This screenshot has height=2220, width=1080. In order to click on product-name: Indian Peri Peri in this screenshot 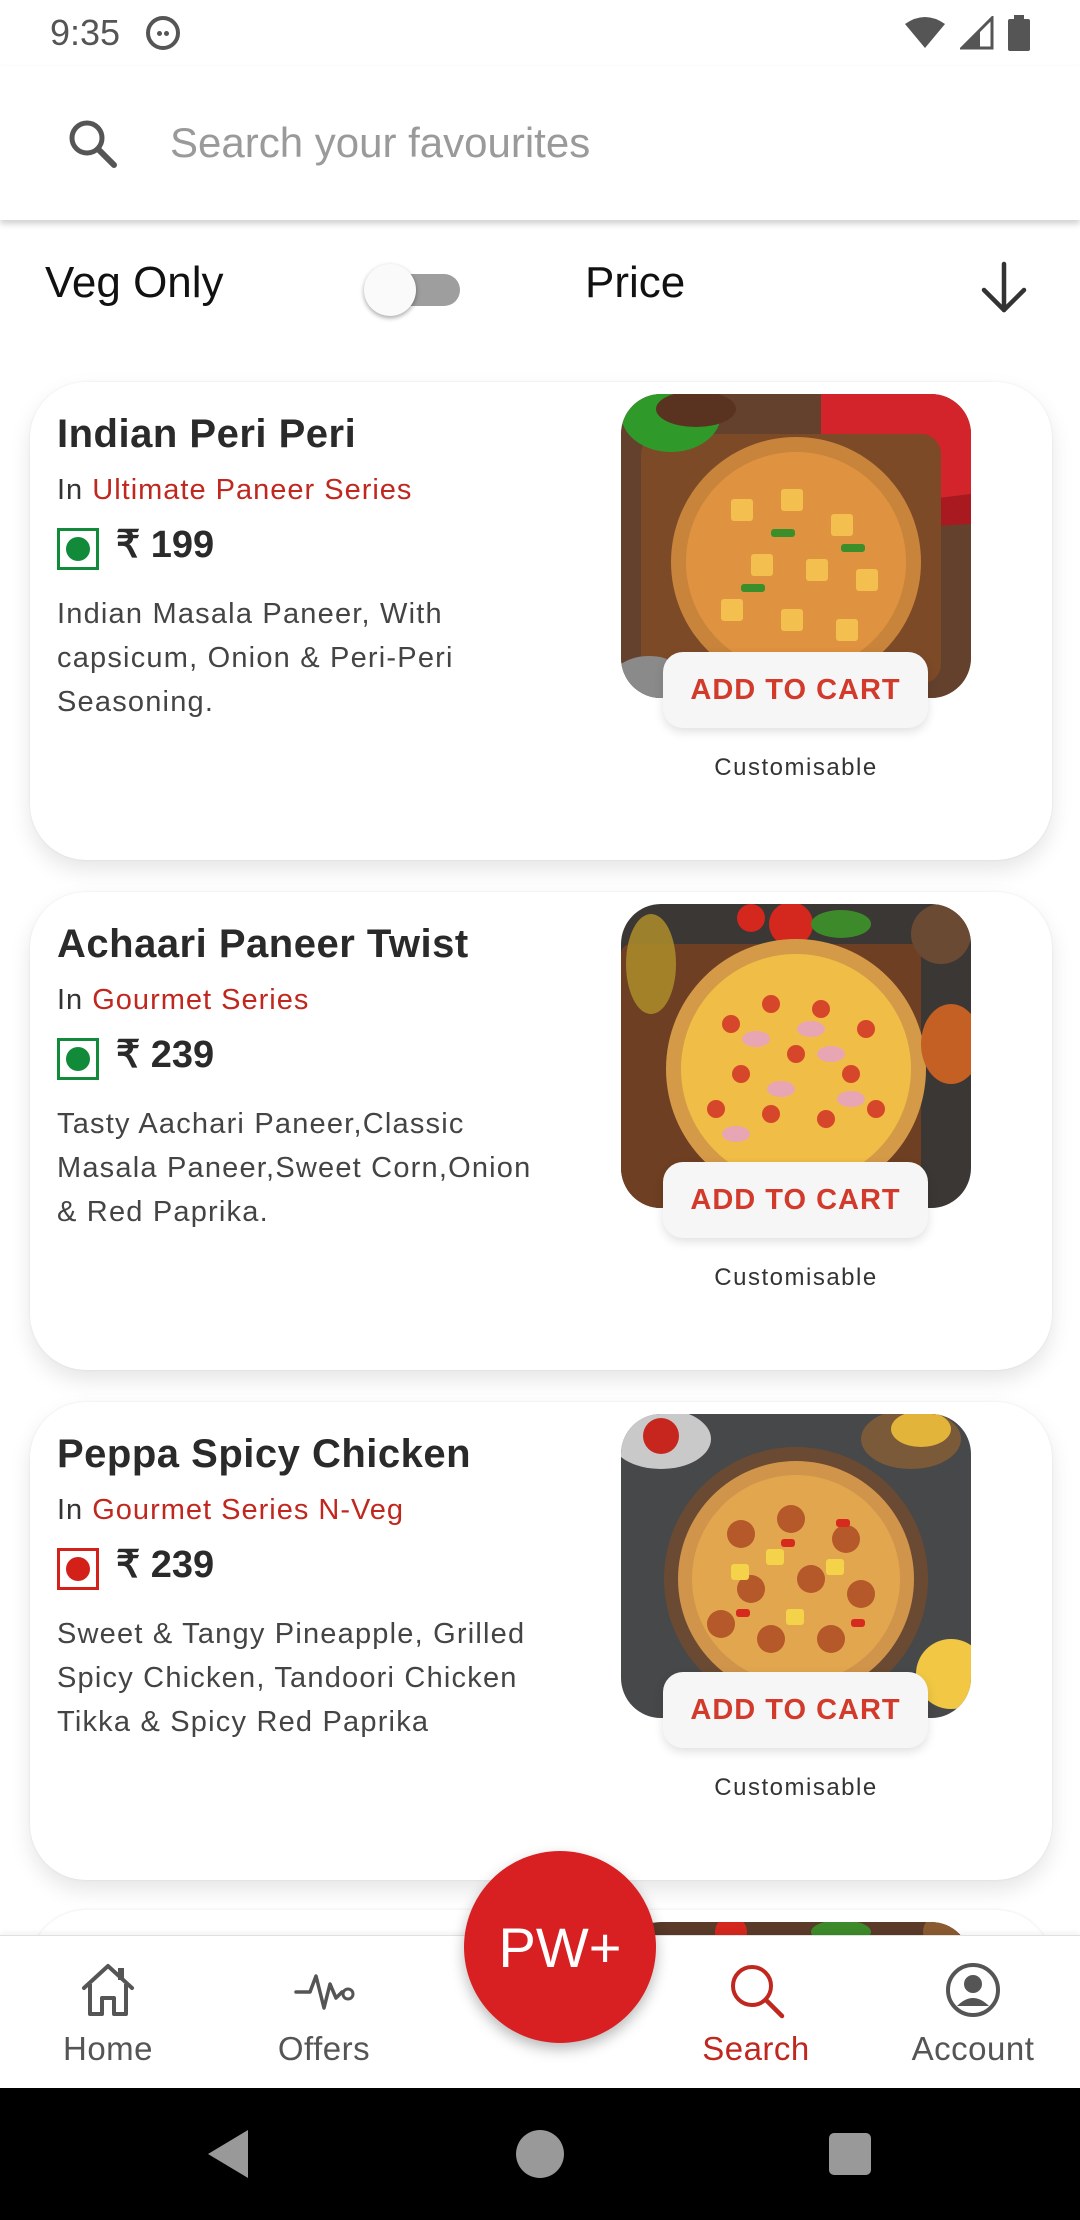, I will do `click(207, 434)`.